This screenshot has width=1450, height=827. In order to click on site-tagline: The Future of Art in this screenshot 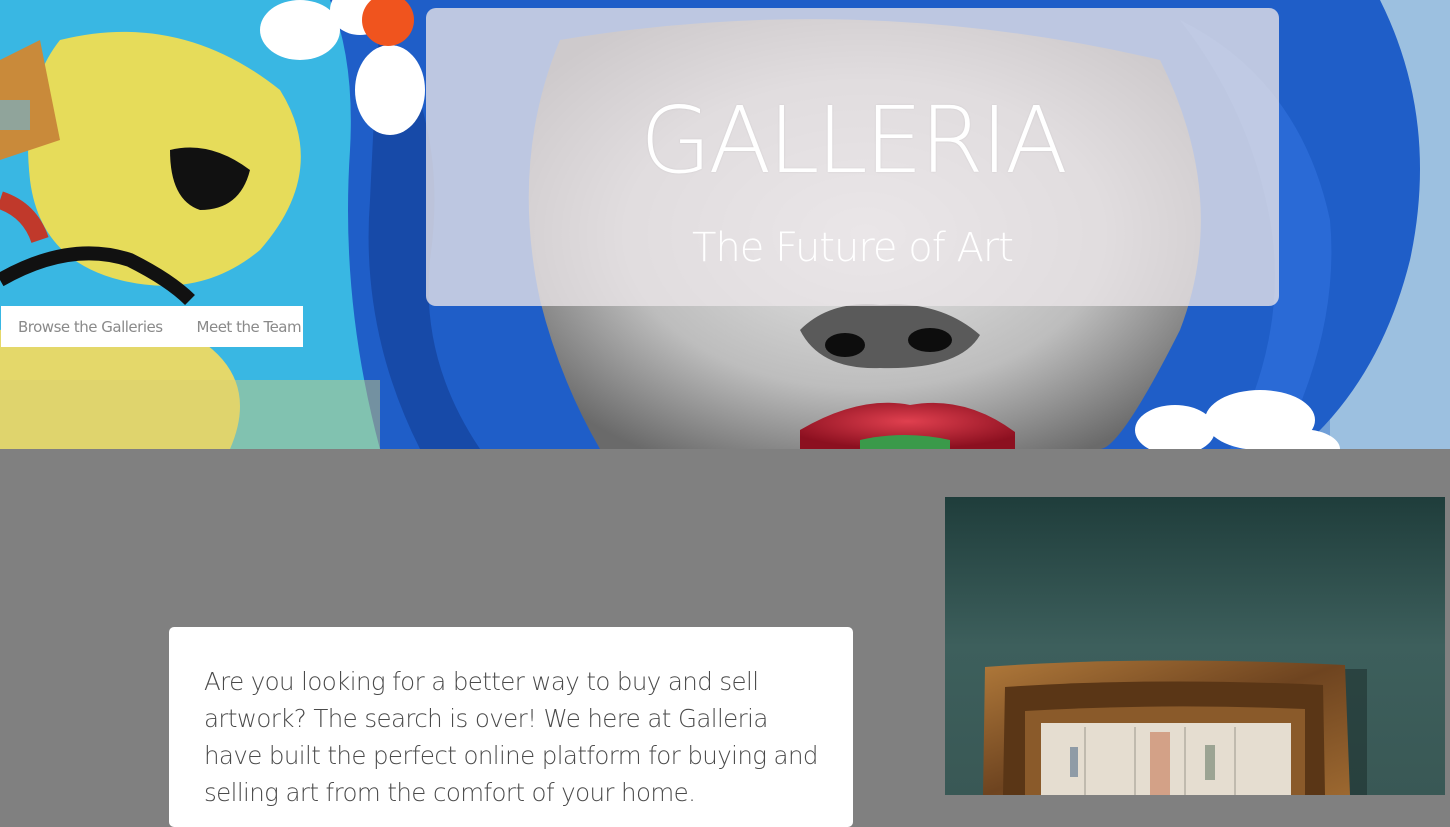, I will do `click(853, 248)`.